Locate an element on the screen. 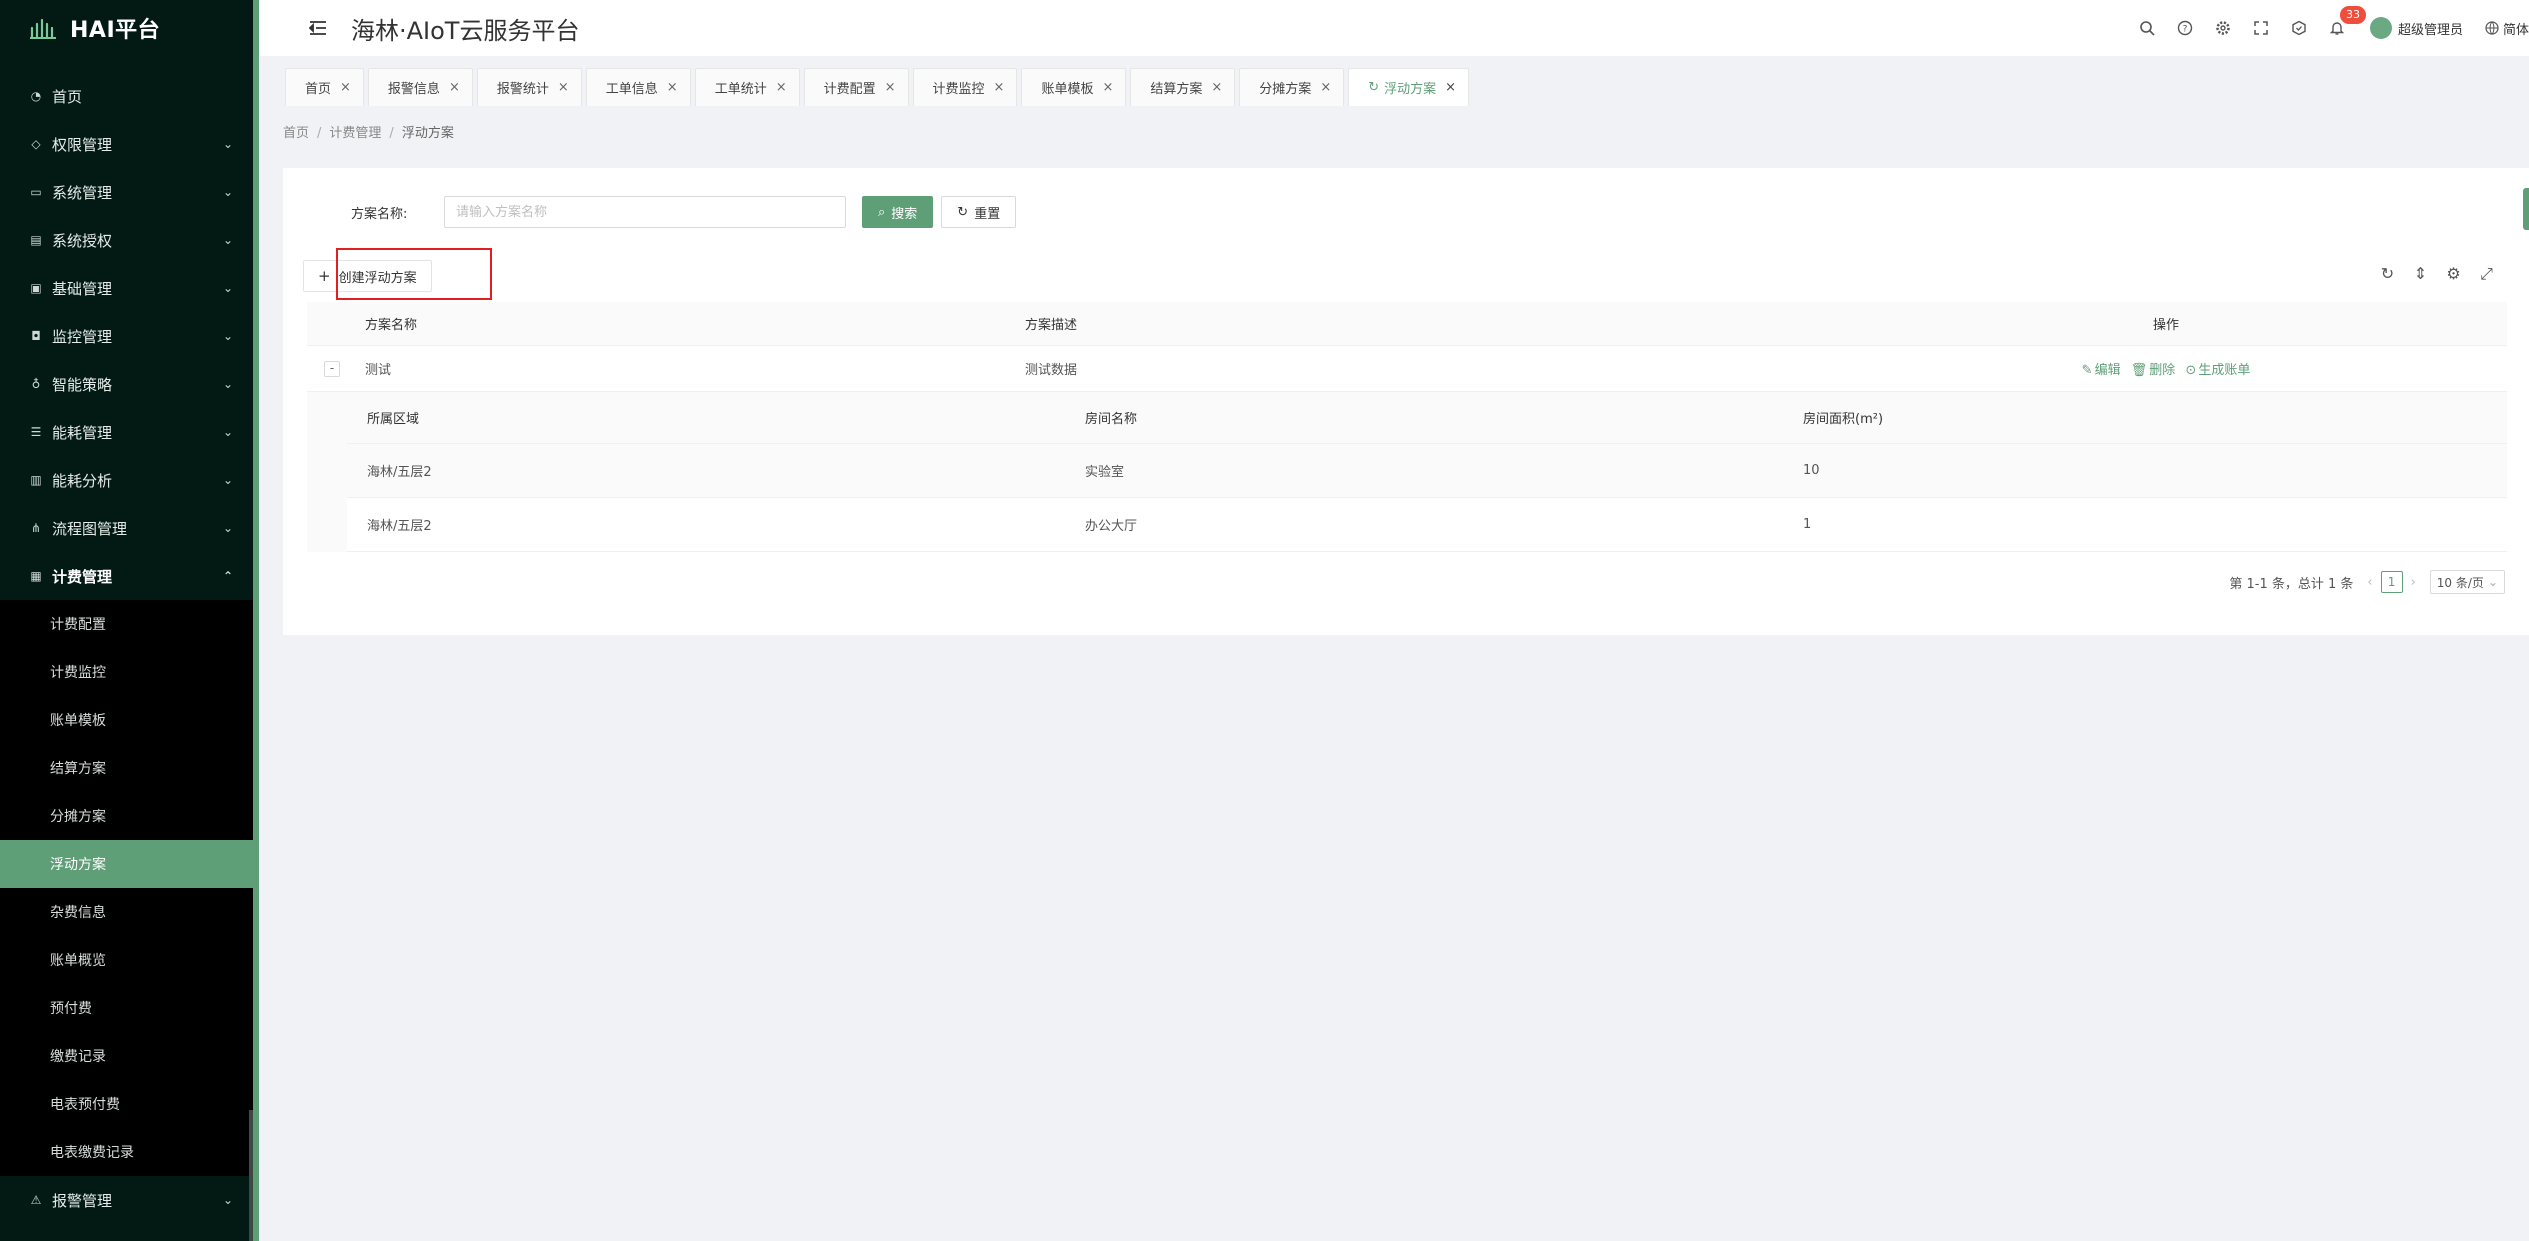 This screenshot has width=2529, height=1241. page-size-select: 10 条/页 ⌄ is located at coordinates (2467, 582).